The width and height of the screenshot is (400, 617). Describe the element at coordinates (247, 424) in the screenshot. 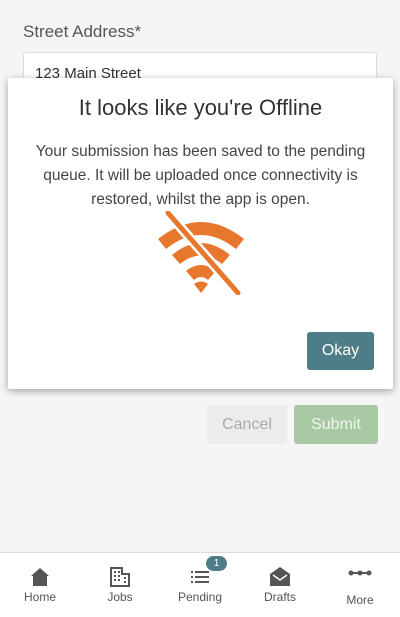

I see `cancel-button: Cancel` at that location.